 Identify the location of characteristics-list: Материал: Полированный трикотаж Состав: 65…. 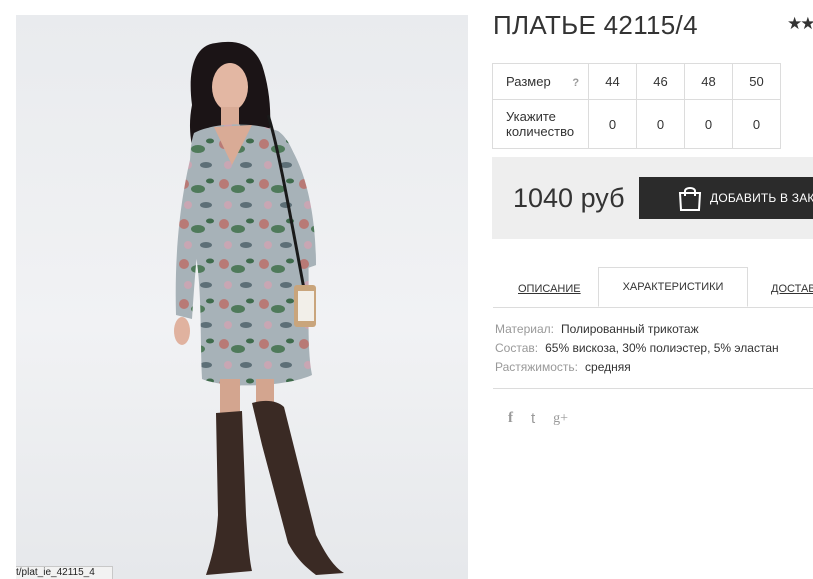
(637, 348).